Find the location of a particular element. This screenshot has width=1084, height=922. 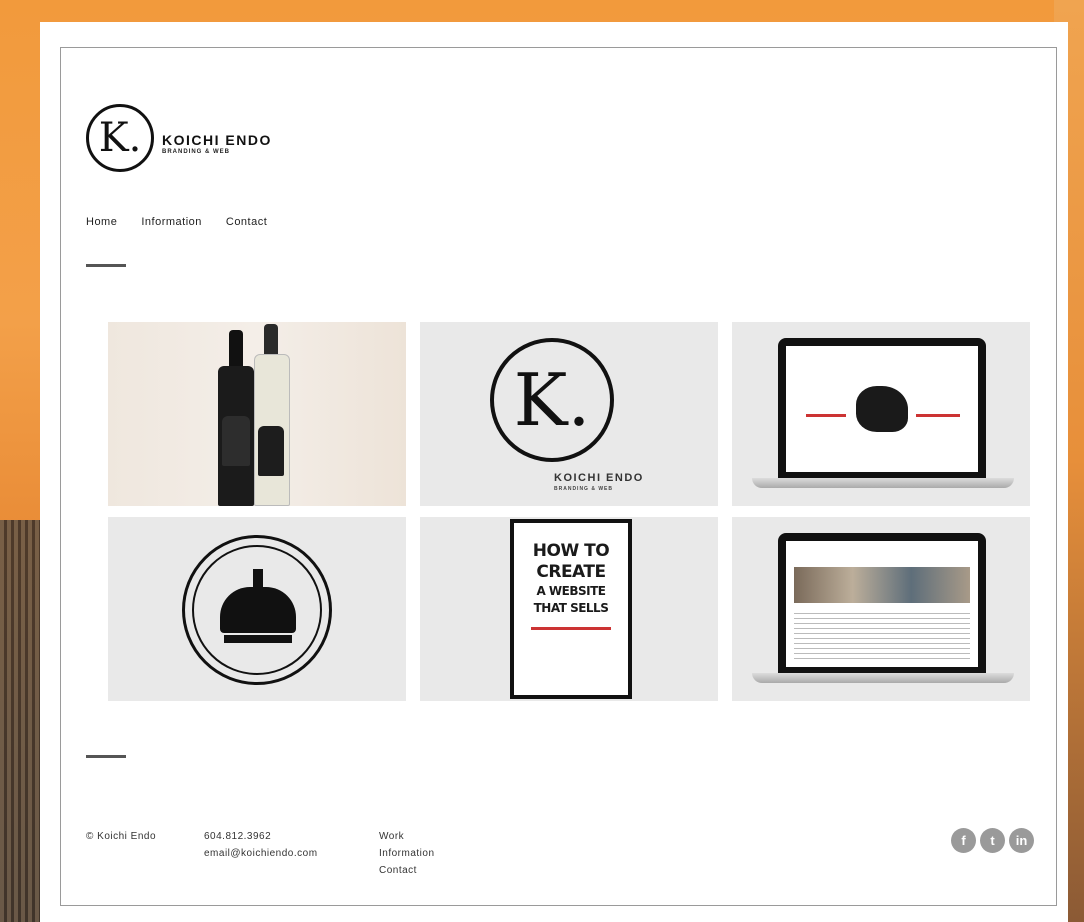

site-logo: K. KOICHI ENDO BRANDING & WEB is located at coordinates (179, 138).